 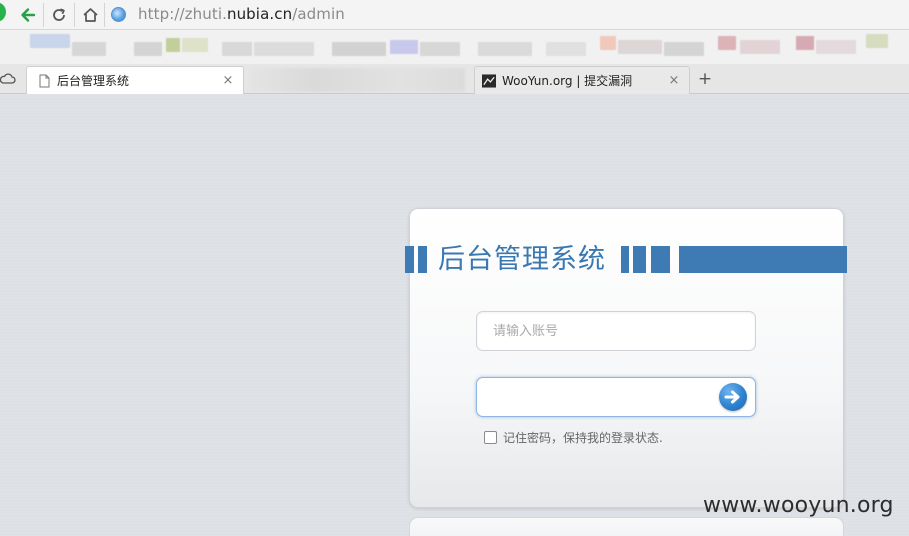 I want to click on reload-button, so click(x=59, y=15).